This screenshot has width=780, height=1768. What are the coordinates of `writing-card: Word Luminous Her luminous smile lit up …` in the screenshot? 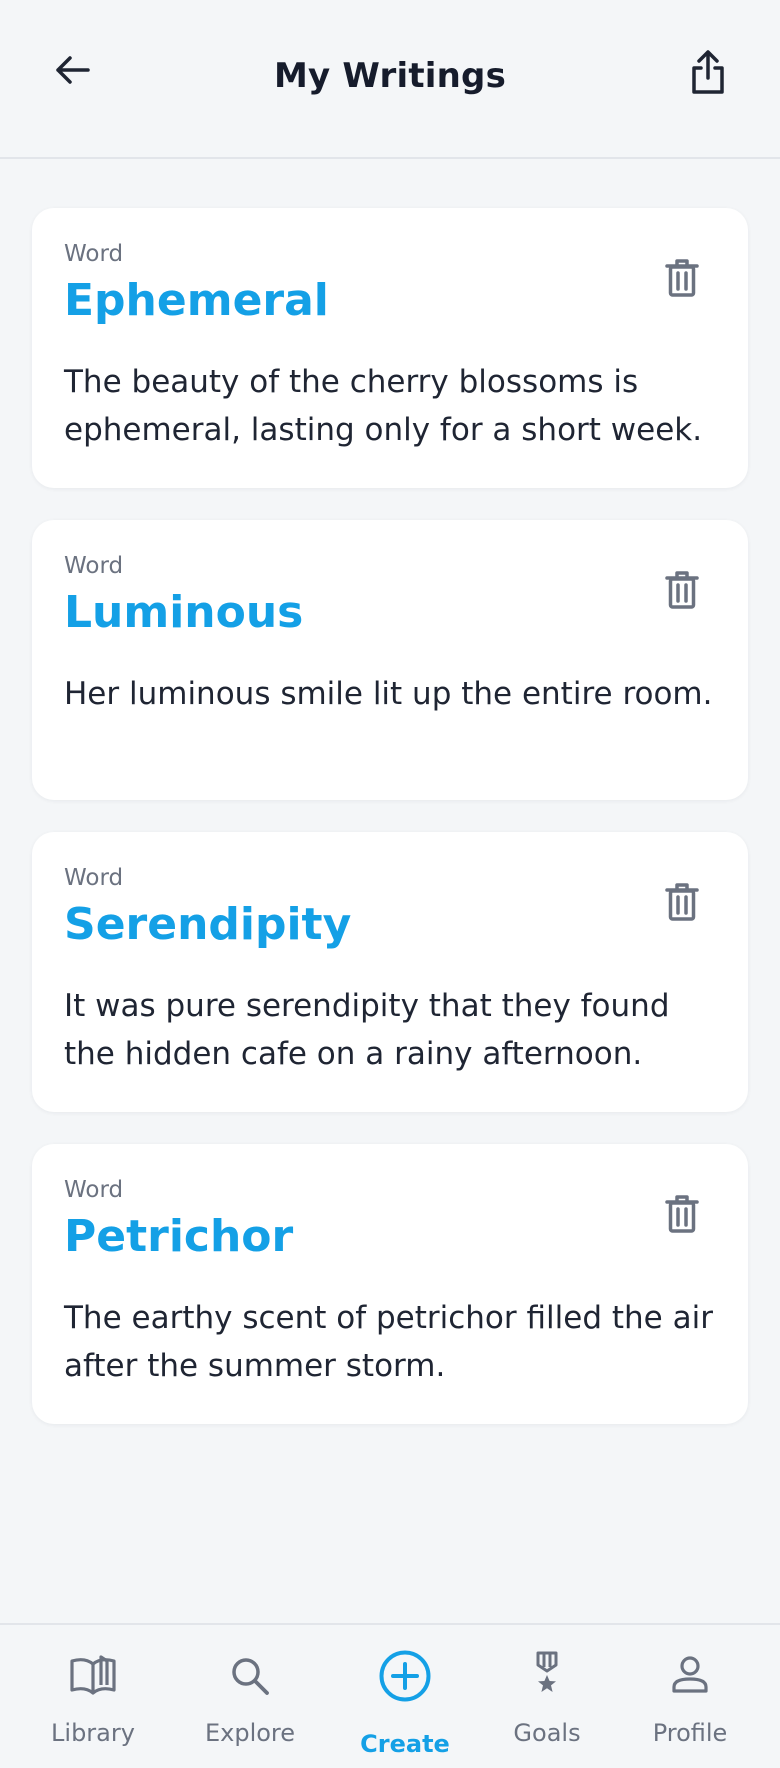 It's located at (390, 660).